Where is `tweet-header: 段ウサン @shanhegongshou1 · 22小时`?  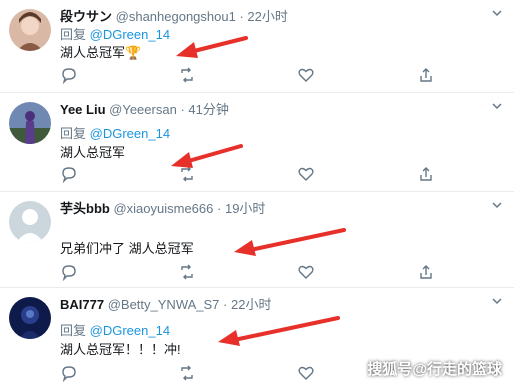
tweet-header: 段ウサン @shanhegongshou1 · 22小时 is located at coordinates (267, 15).